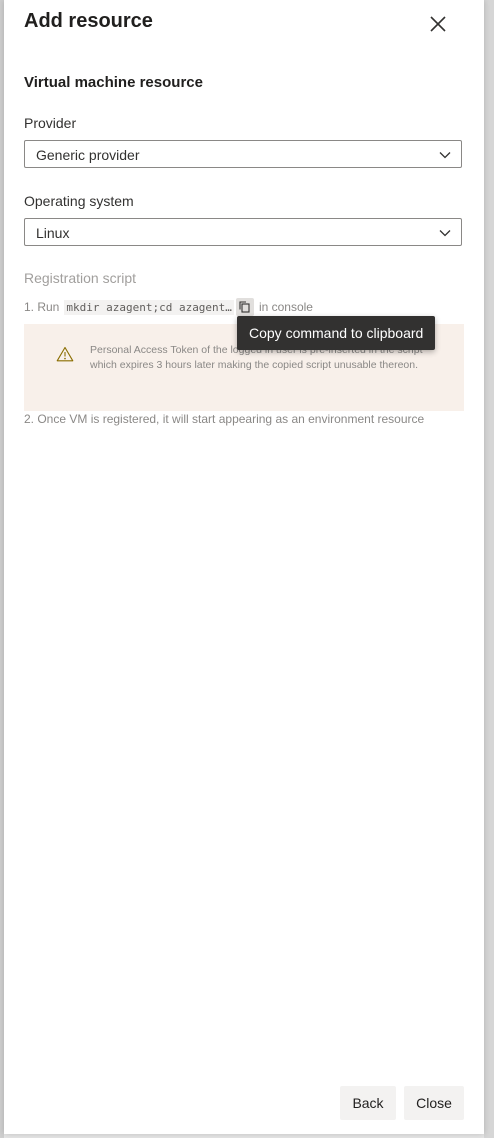 The width and height of the screenshot is (494, 1138). Describe the element at coordinates (438, 24) in the screenshot. I see `close-icon` at that location.